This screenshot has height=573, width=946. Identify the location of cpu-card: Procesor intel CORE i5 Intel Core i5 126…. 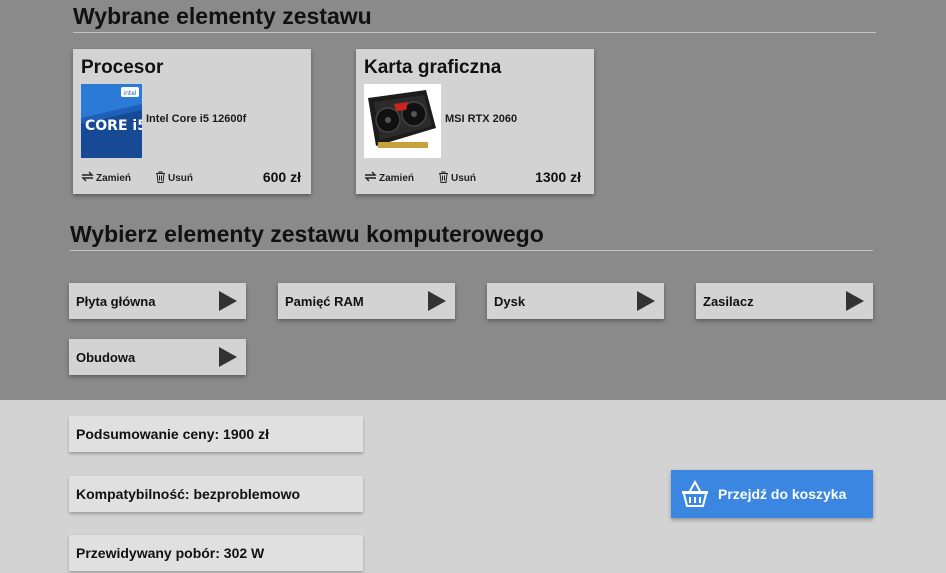
(192, 121).